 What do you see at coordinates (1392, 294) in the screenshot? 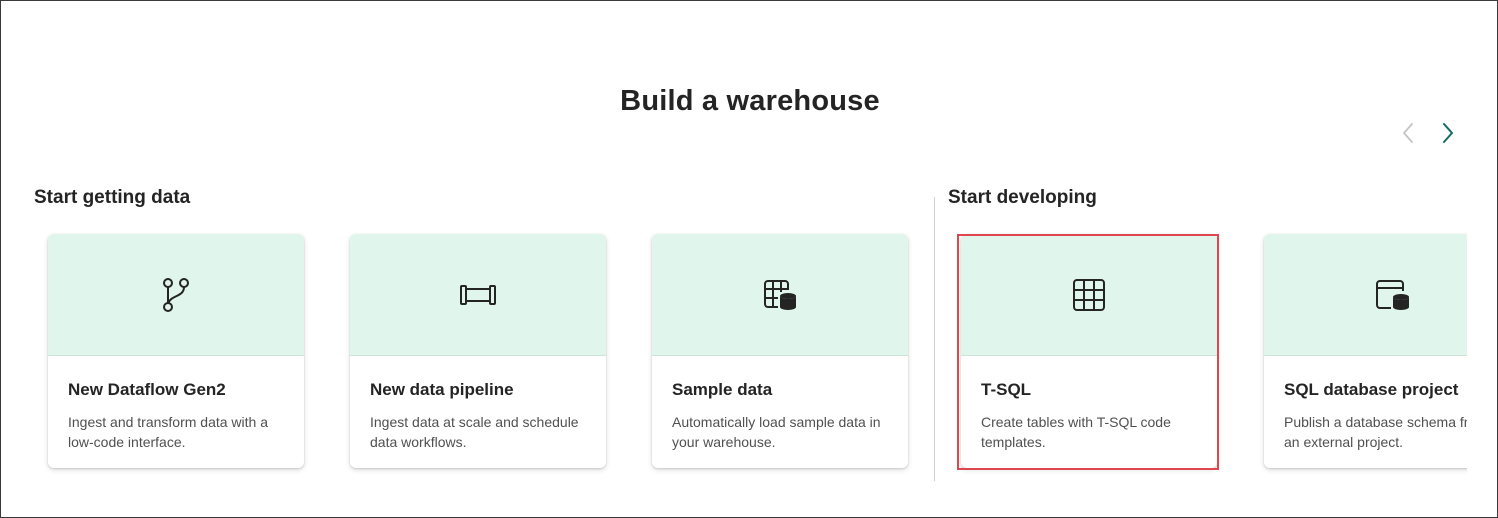
I see `database-window-icon` at bounding box center [1392, 294].